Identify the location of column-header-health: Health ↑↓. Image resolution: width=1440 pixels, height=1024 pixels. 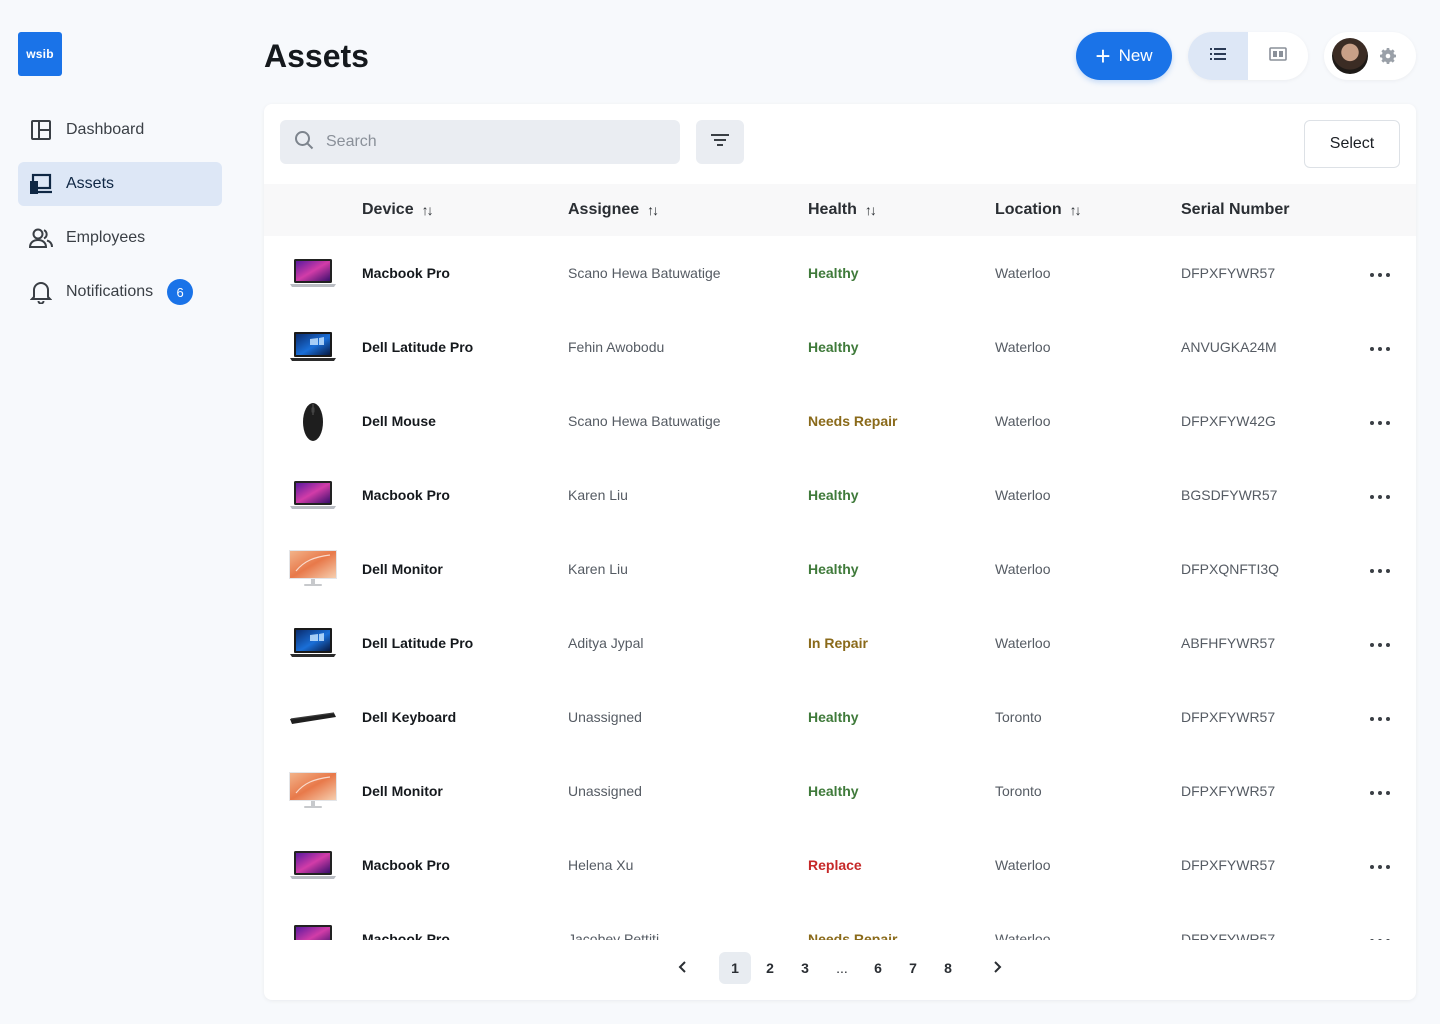
(842, 210).